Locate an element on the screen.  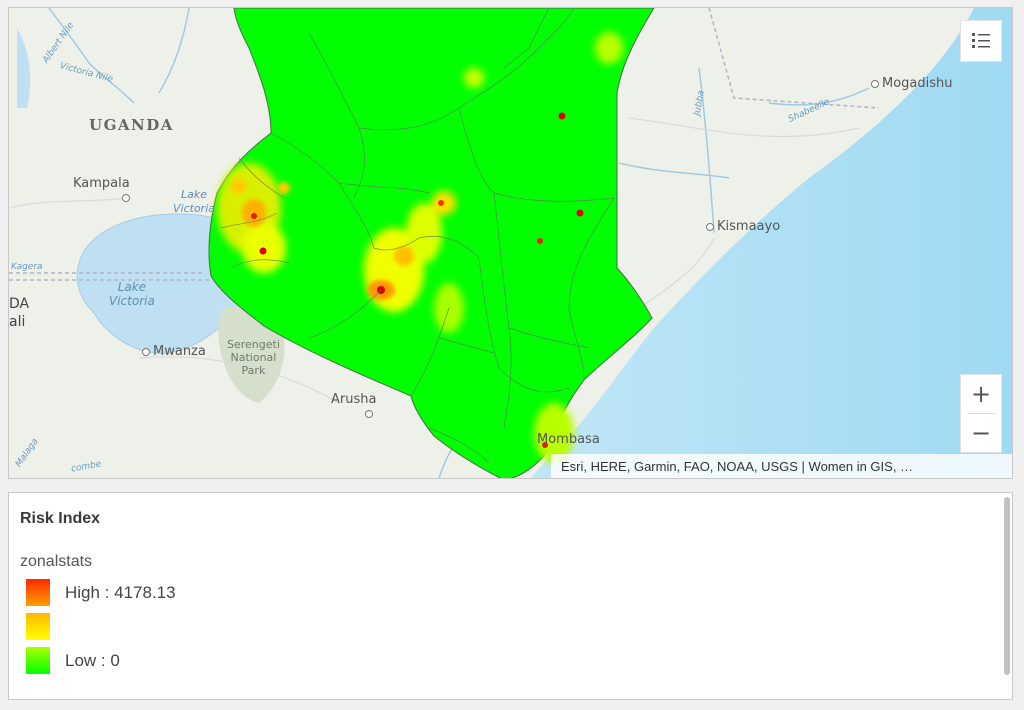
label-mombasa: Mombasa is located at coordinates (568, 439).